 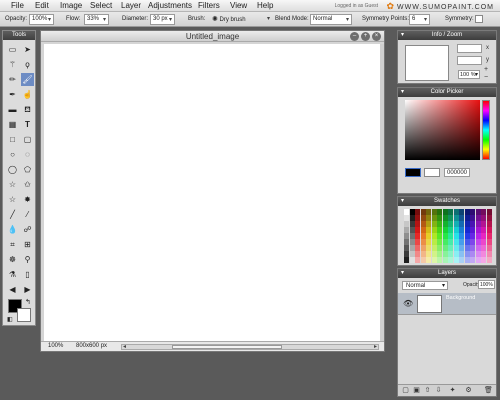 What do you see at coordinates (12, 79) in the screenshot?
I see `pencil-tool-icon: ✏` at bounding box center [12, 79].